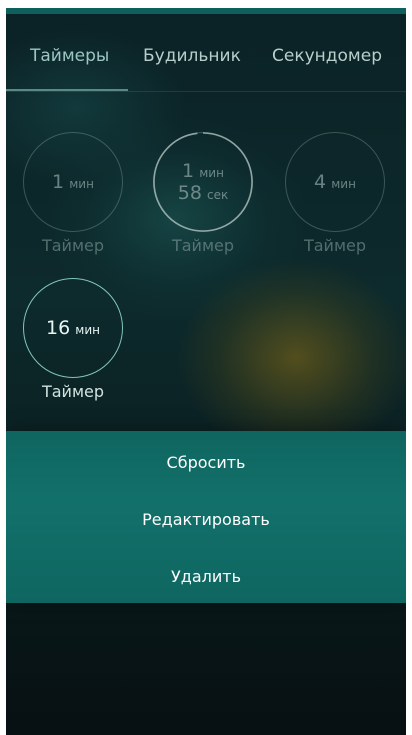  Describe the element at coordinates (206, 519) in the screenshot. I see `edit-menu-item: Редактировать` at that location.